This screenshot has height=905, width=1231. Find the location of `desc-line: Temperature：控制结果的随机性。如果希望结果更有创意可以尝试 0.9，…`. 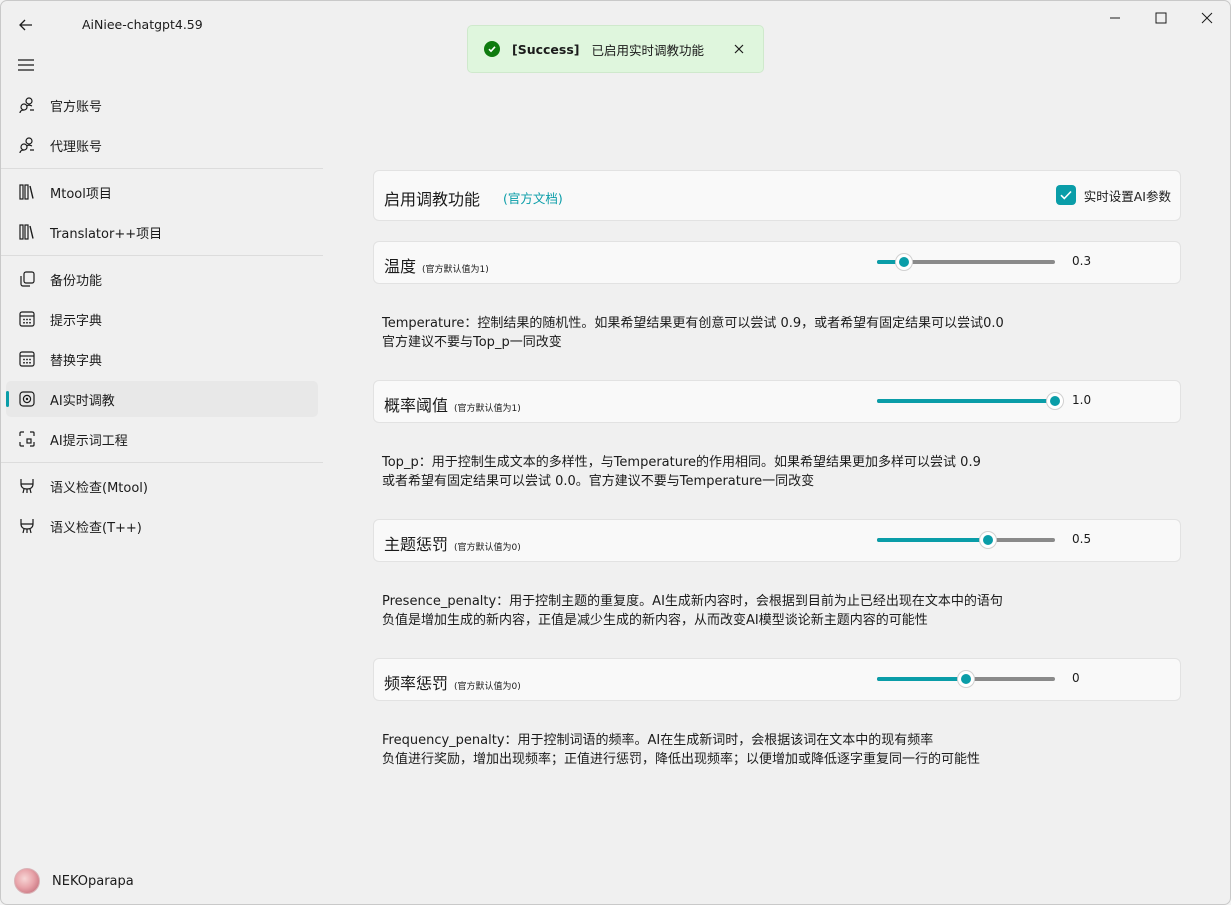

desc-line: Temperature：控制结果的随机性。如果希望结果更有创意可以尝试 0.9，… is located at coordinates (693, 323).